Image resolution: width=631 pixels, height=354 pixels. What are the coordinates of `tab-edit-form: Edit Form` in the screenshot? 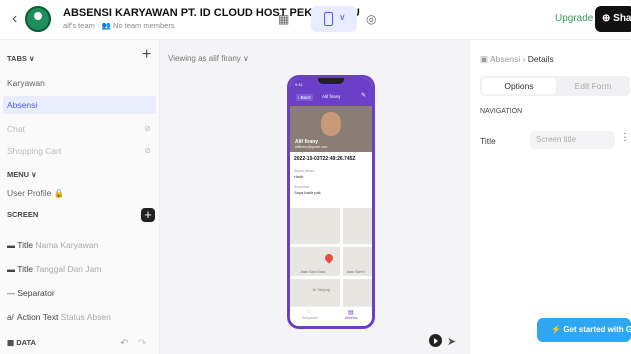 It's located at (593, 86).